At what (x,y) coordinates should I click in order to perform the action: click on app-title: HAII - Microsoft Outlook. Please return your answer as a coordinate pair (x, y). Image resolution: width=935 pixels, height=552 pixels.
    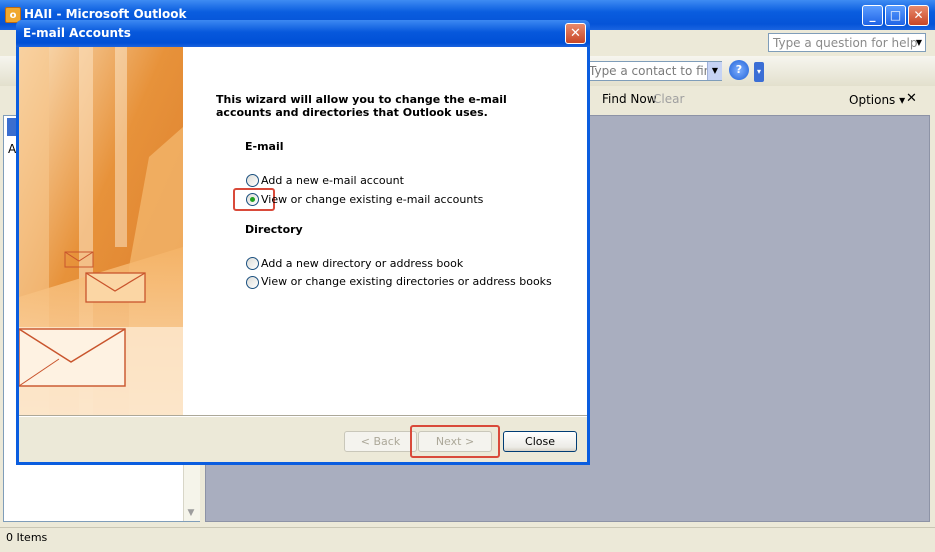
    Looking at the image, I should click on (105, 14).